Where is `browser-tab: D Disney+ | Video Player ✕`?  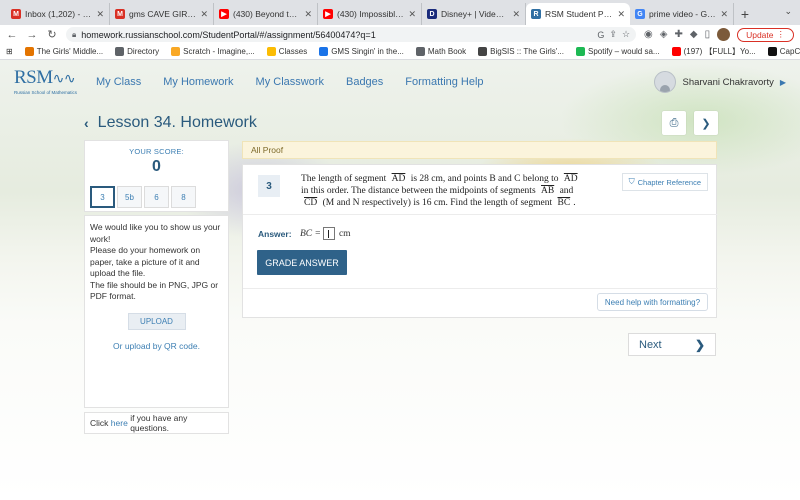
browser-tab: D Disney+ | Video Player ✕ is located at coordinates (474, 14).